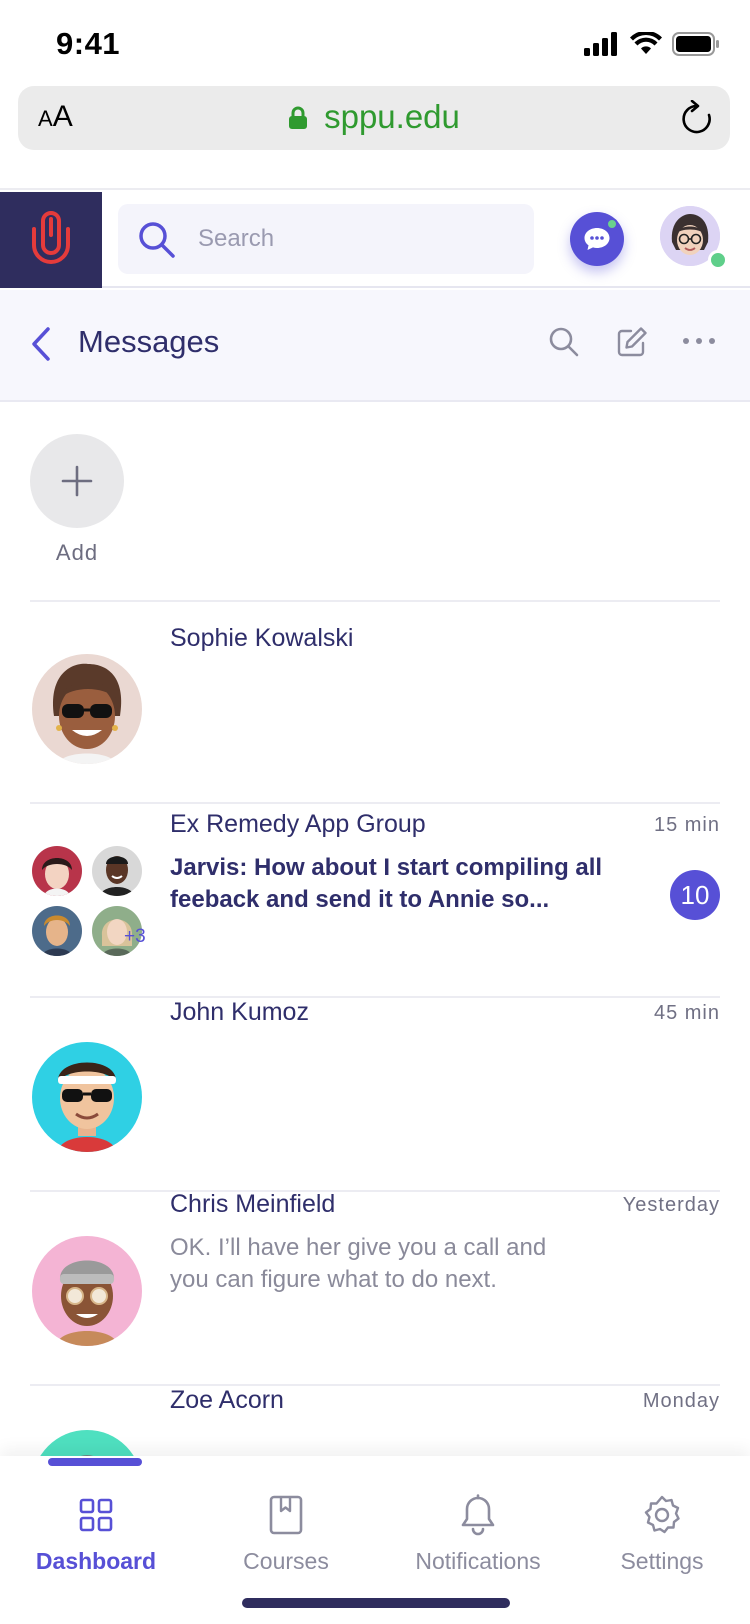  Describe the element at coordinates (41, 344) in the screenshot. I see `back-chevron-icon` at that location.